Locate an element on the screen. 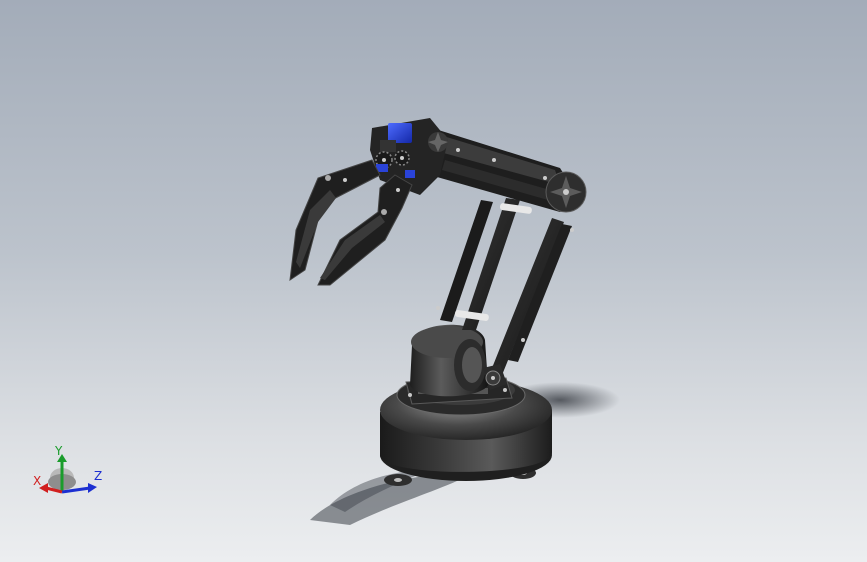  shoulder-servo is located at coordinates (449, 360).